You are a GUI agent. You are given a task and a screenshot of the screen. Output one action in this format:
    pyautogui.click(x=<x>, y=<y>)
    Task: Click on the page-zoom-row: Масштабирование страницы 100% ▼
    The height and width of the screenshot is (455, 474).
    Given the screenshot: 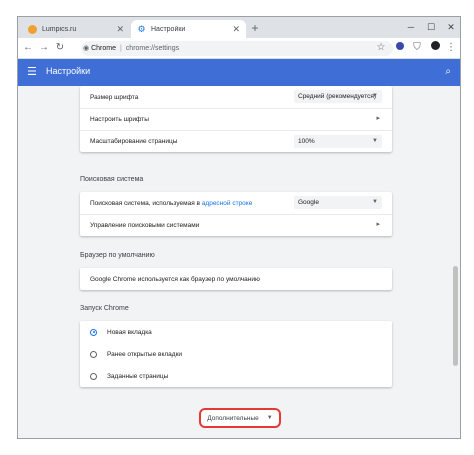 What is the action you would take?
    pyautogui.click(x=236, y=141)
    